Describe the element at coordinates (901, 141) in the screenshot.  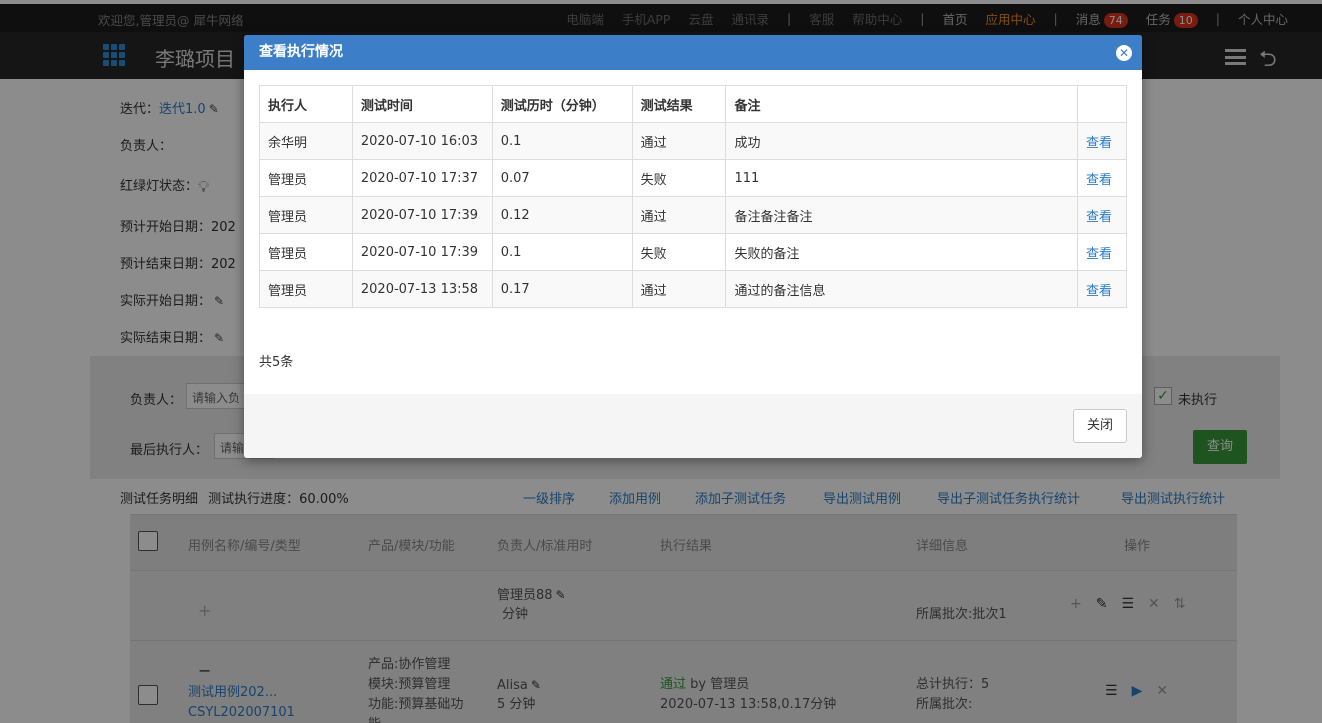
I see `remark: 成功` at that location.